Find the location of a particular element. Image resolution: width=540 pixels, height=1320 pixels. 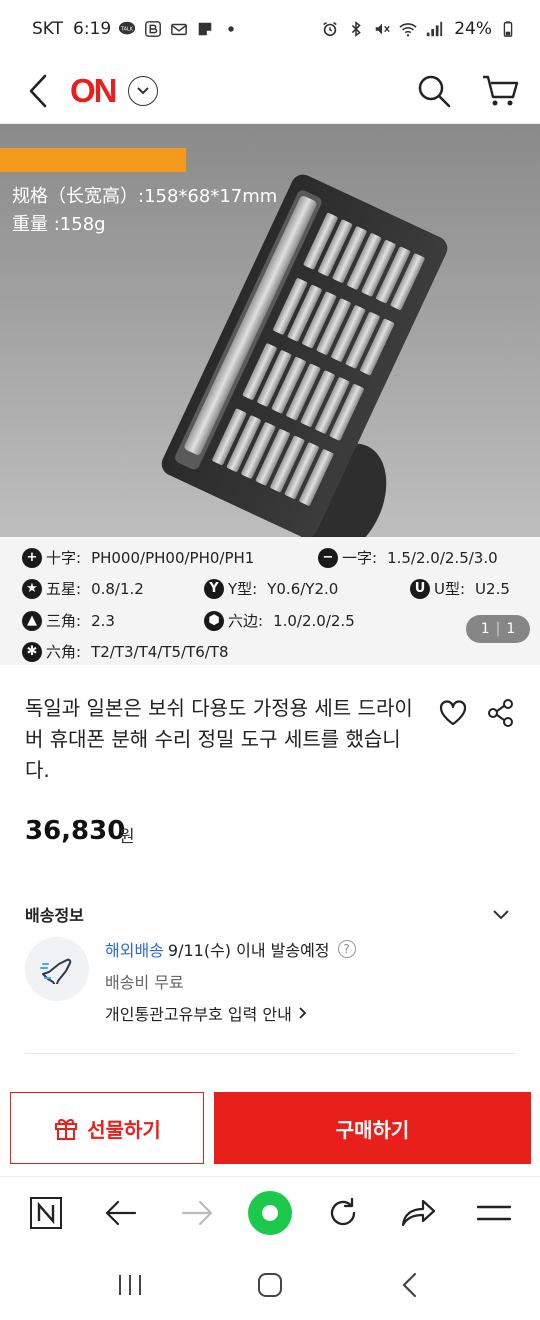

price-unit: 원 is located at coordinates (127, 837).